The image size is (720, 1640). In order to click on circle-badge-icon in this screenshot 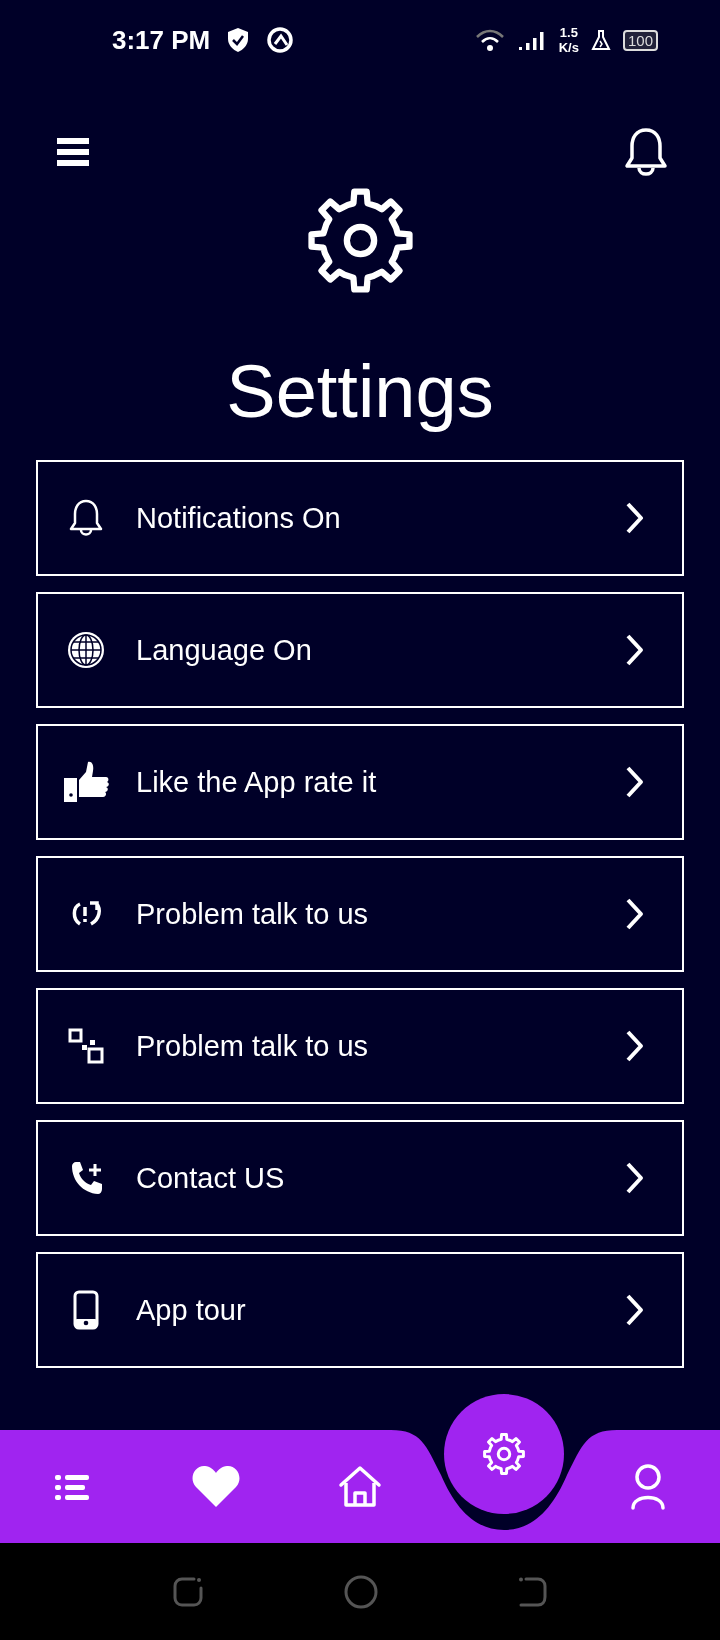, I will do `click(280, 40)`.